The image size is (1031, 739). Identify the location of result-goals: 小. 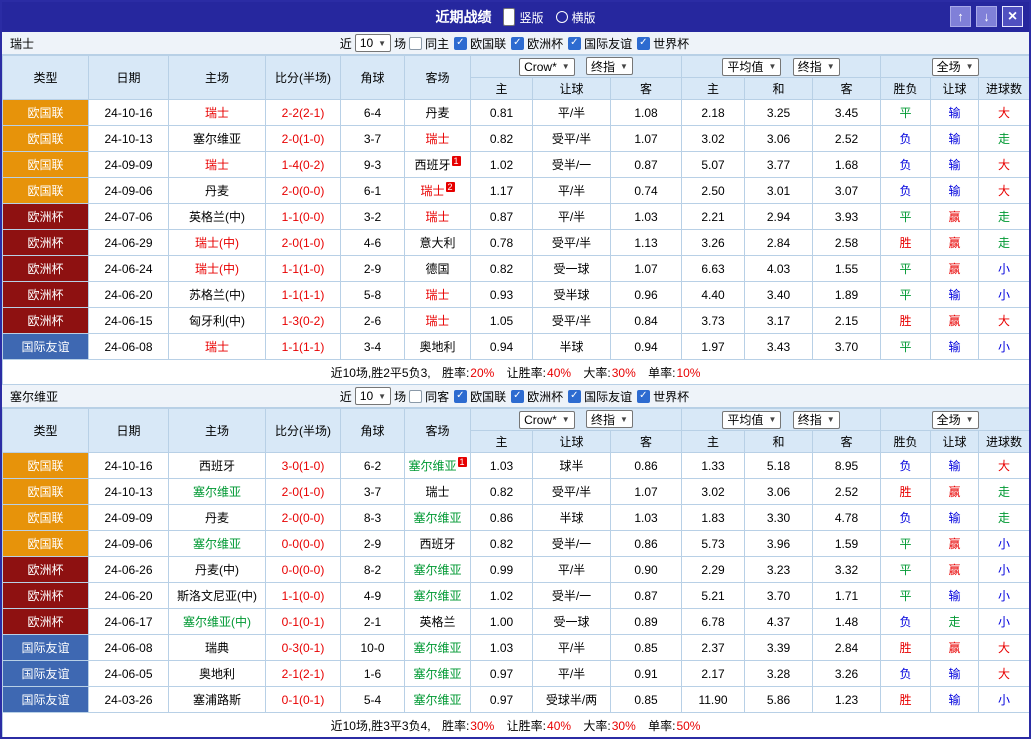
(1003, 699).